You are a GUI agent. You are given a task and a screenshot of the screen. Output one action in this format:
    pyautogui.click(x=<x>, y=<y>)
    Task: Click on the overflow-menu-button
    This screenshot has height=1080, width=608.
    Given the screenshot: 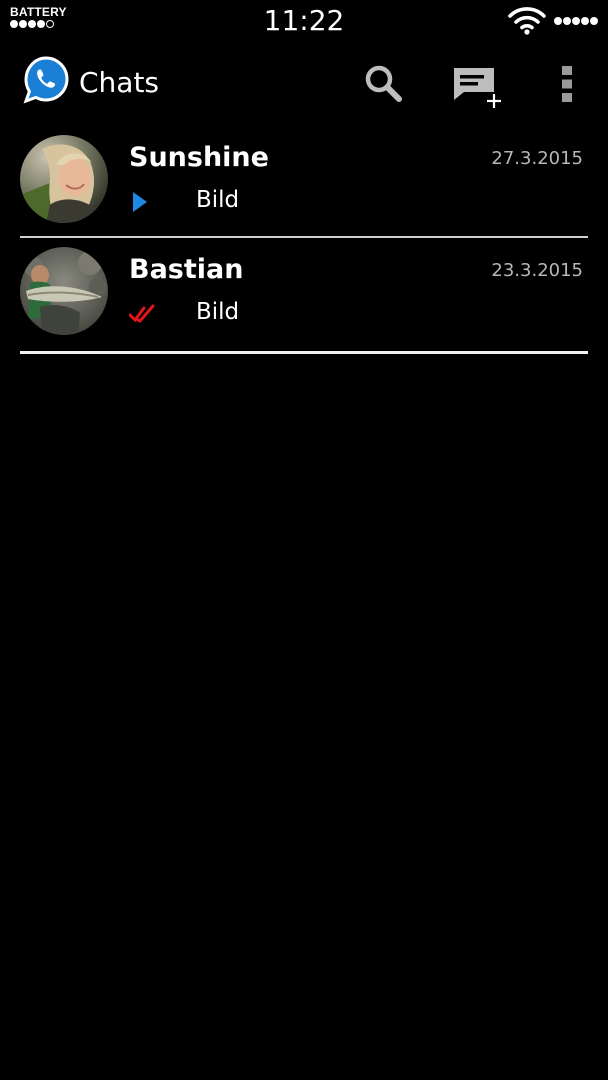 What is the action you would take?
    pyautogui.click(x=567, y=84)
    